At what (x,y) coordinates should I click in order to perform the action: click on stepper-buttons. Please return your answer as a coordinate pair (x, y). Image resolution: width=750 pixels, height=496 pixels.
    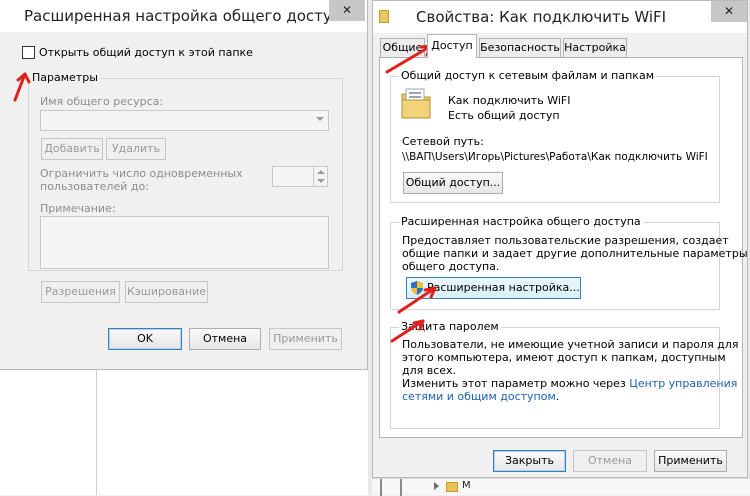
    Looking at the image, I should click on (320, 176).